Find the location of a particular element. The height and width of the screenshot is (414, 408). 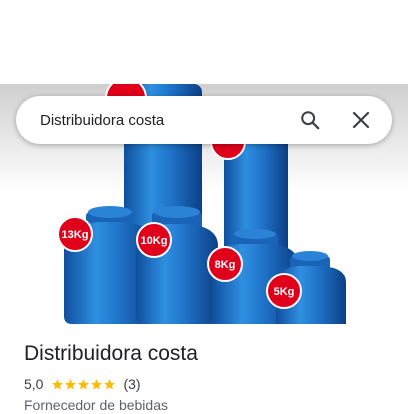

badge-5kg: 5Kg is located at coordinates (284, 291).